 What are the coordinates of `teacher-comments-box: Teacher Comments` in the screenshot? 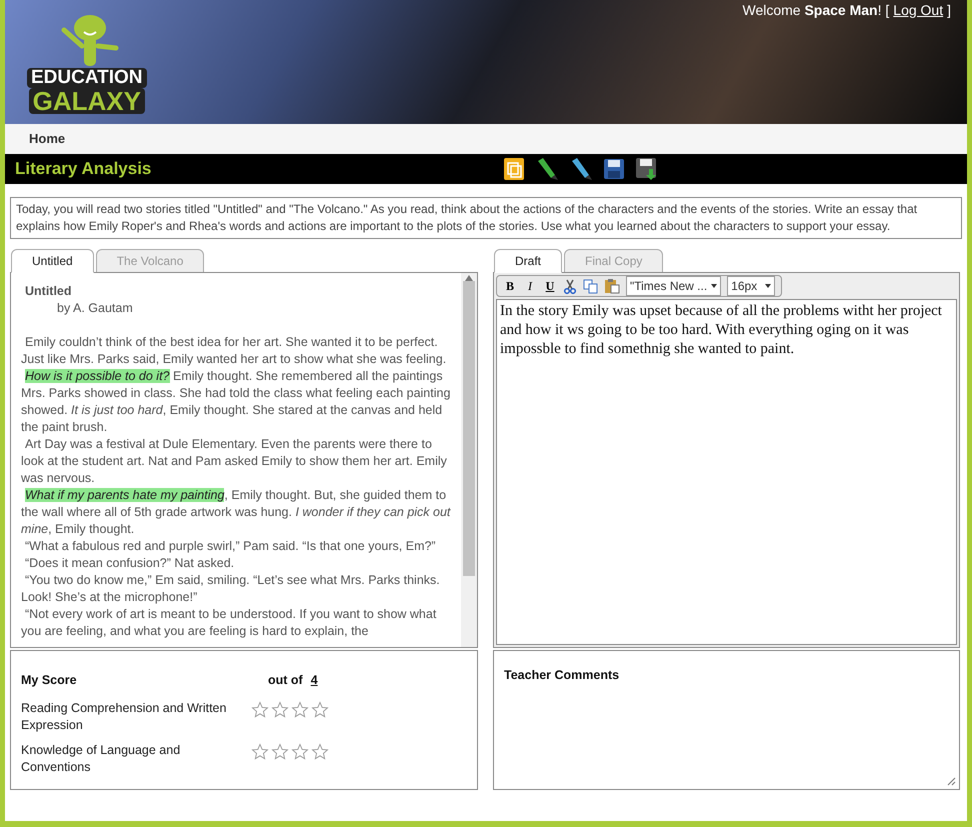 It's located at (726, 720).